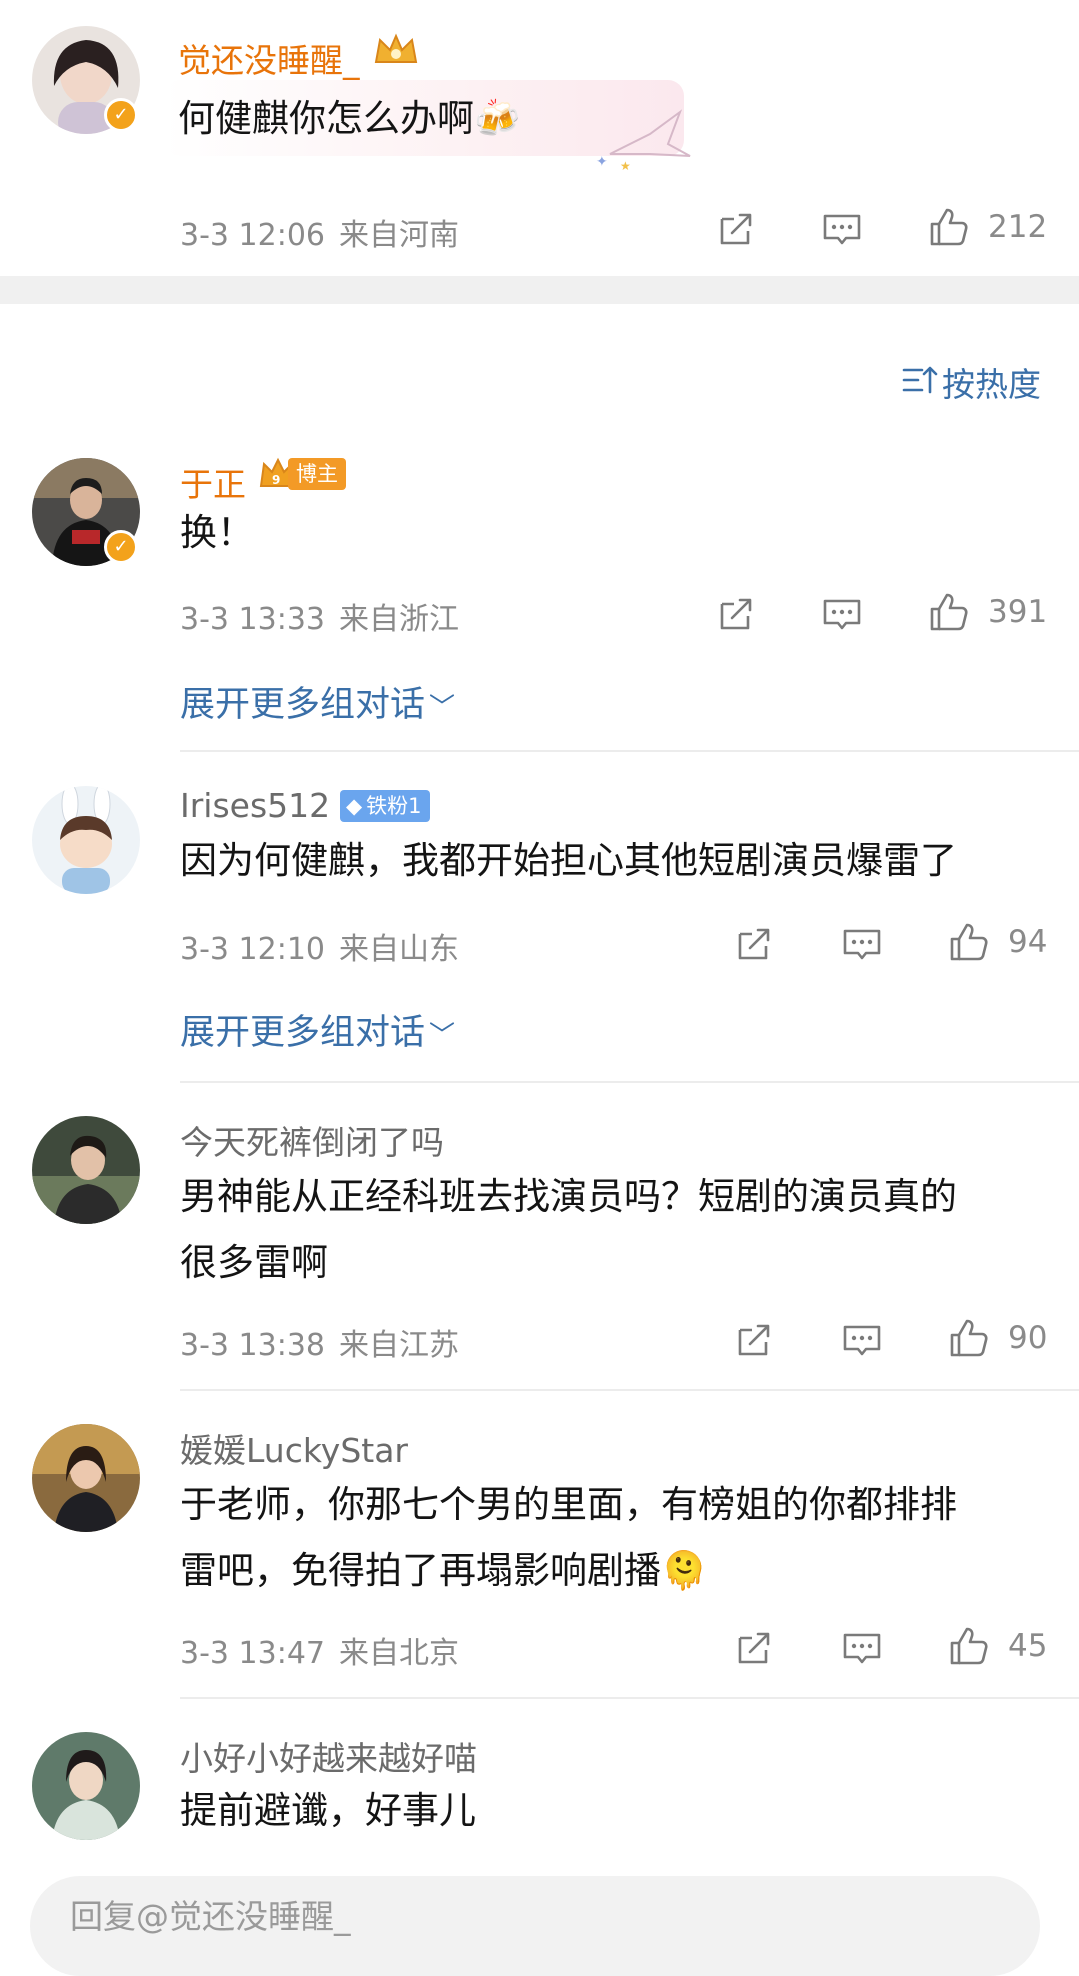 The width and height of the screenshot is (1079, 1976). I want to click on like-count: 94, so click(1028, 942).